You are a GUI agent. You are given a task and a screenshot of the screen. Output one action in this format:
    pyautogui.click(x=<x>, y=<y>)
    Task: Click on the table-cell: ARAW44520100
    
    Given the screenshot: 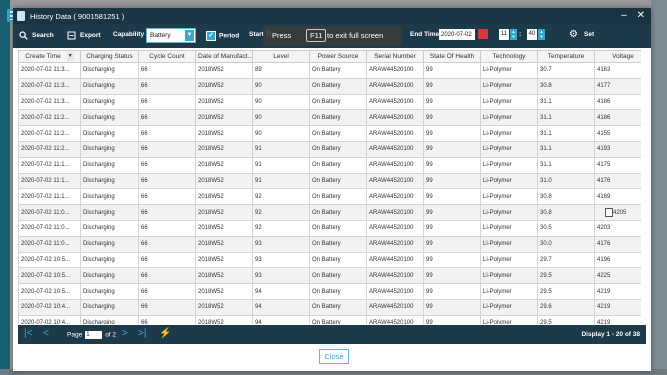 What is the action you would take?
    pyautogui.click(x=395, y=212)
    